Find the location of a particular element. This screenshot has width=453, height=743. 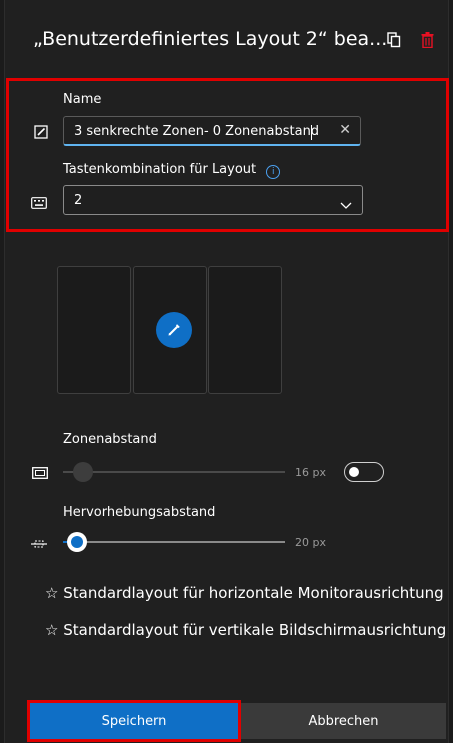

name-label: Name is located at coordinates (82, 99).